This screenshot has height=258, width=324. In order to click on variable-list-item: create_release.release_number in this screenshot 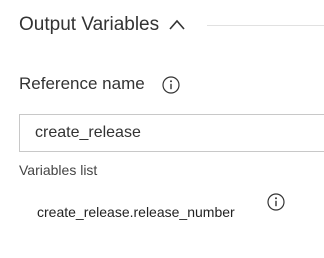, I will do `click(136, 212)`.